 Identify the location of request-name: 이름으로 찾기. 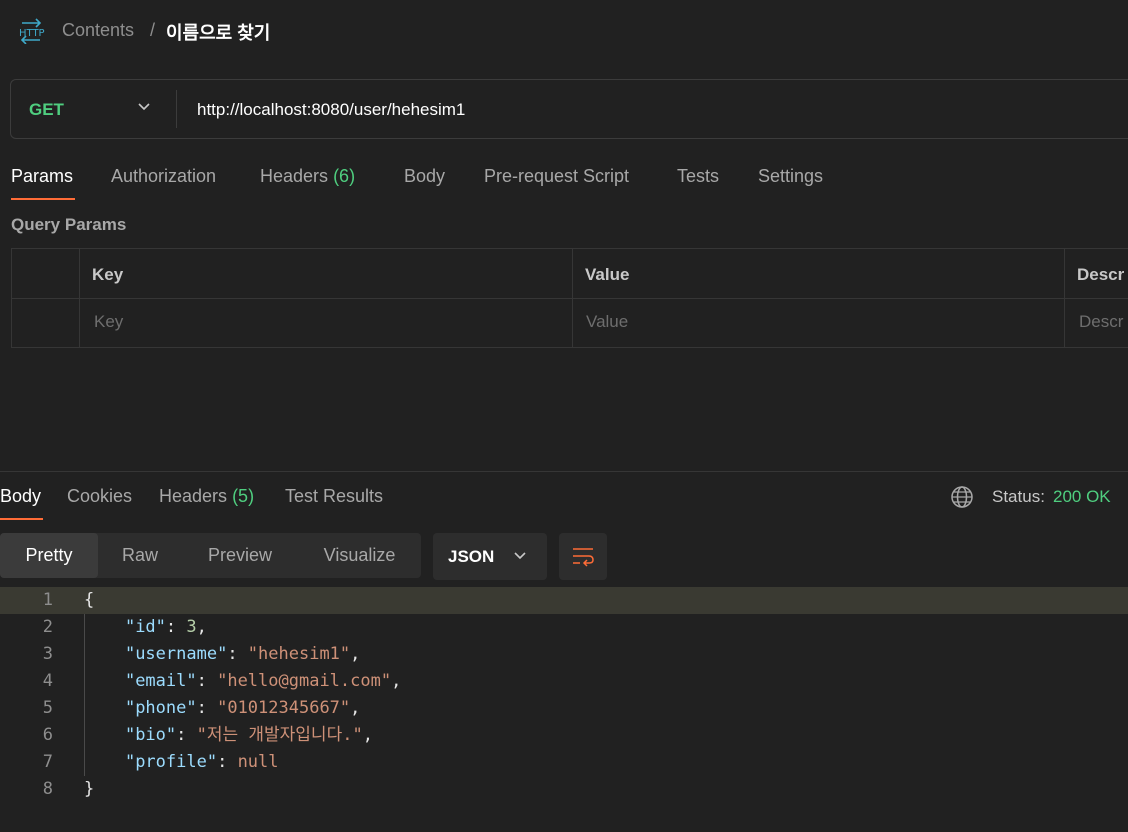
(218, 32).